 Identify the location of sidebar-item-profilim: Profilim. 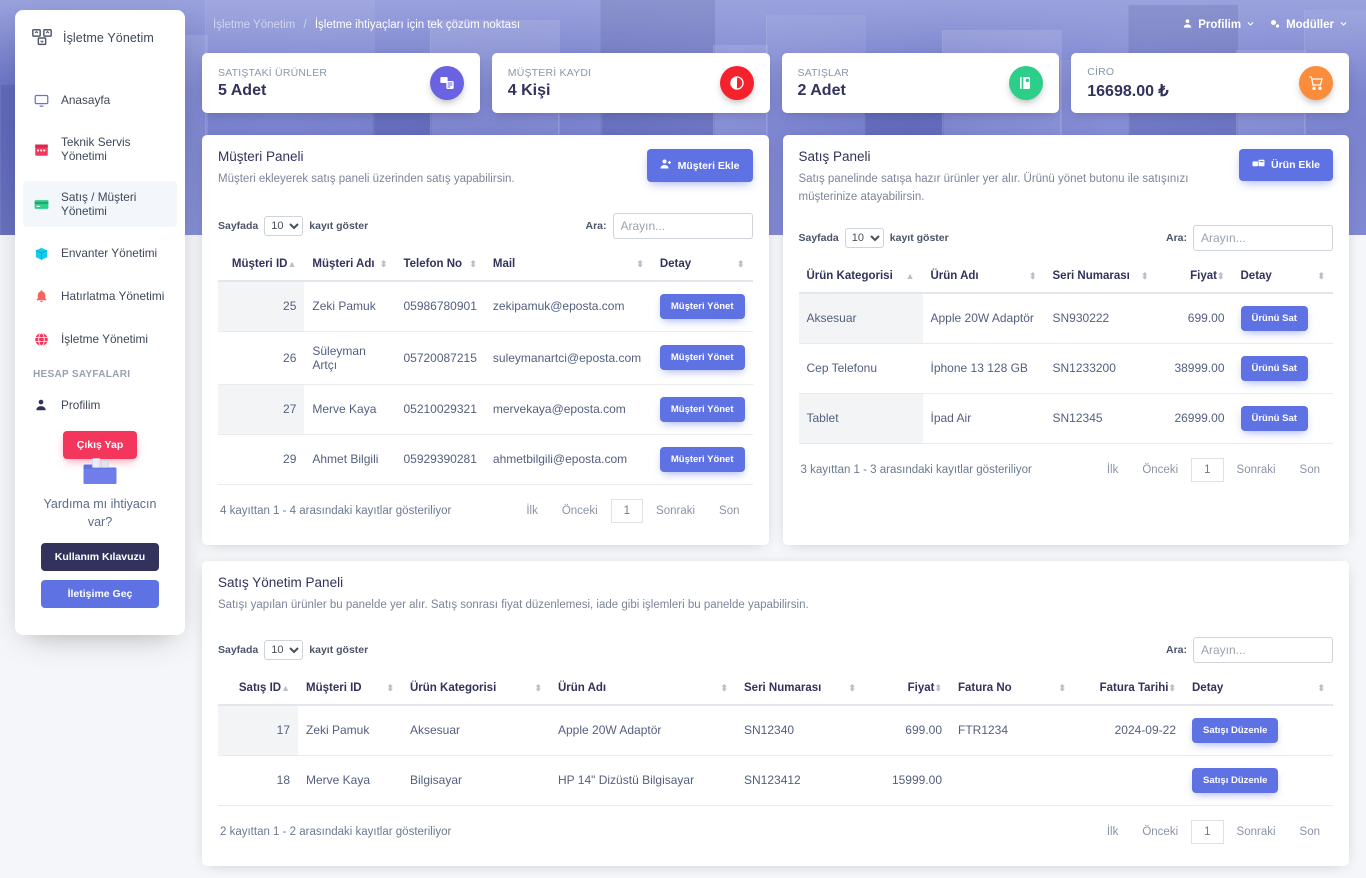
(100, 405).